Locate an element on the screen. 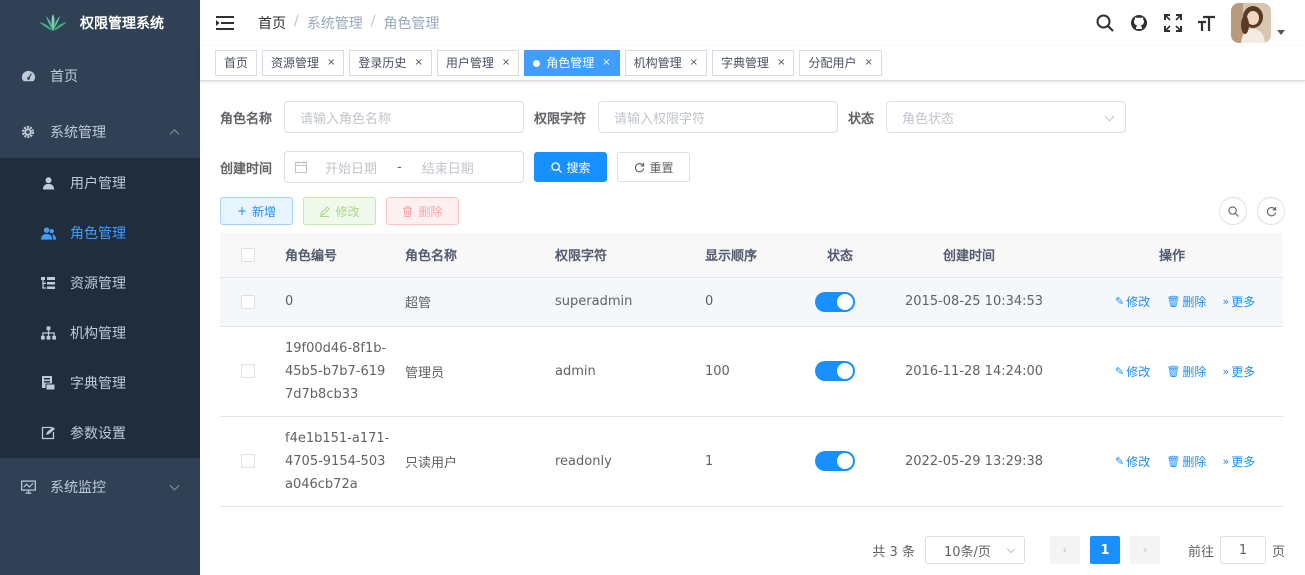  github-icon is located at coordinates (1139, 23).